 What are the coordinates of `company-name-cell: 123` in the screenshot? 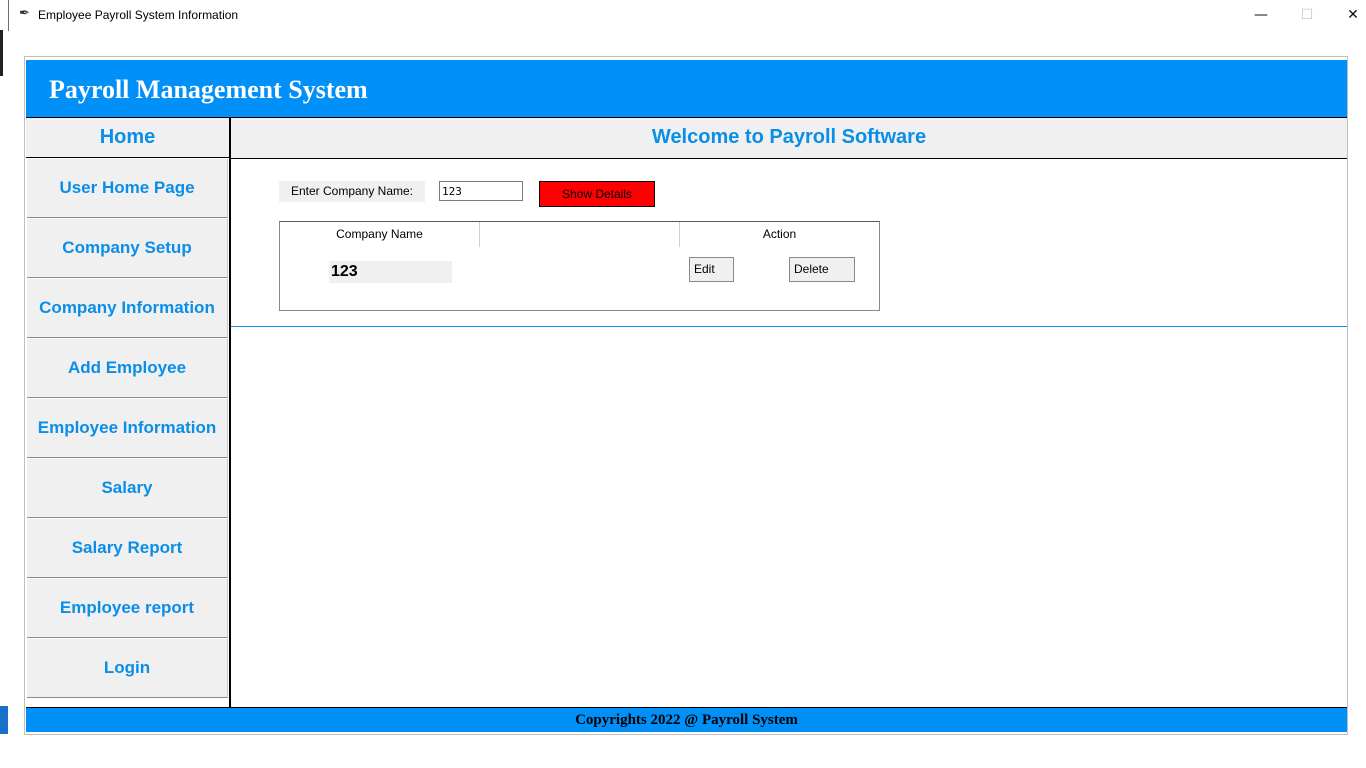 It's located at (390, 272).